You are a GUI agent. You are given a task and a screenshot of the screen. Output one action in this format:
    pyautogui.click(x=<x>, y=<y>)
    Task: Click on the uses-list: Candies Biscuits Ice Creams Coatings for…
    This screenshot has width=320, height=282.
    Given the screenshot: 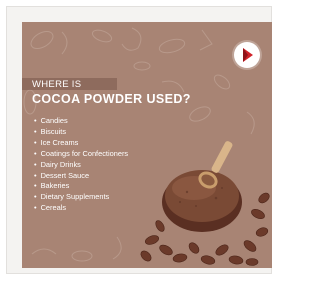 What is the action you would take?
    pyautogui.click(x=81, y=165)
    